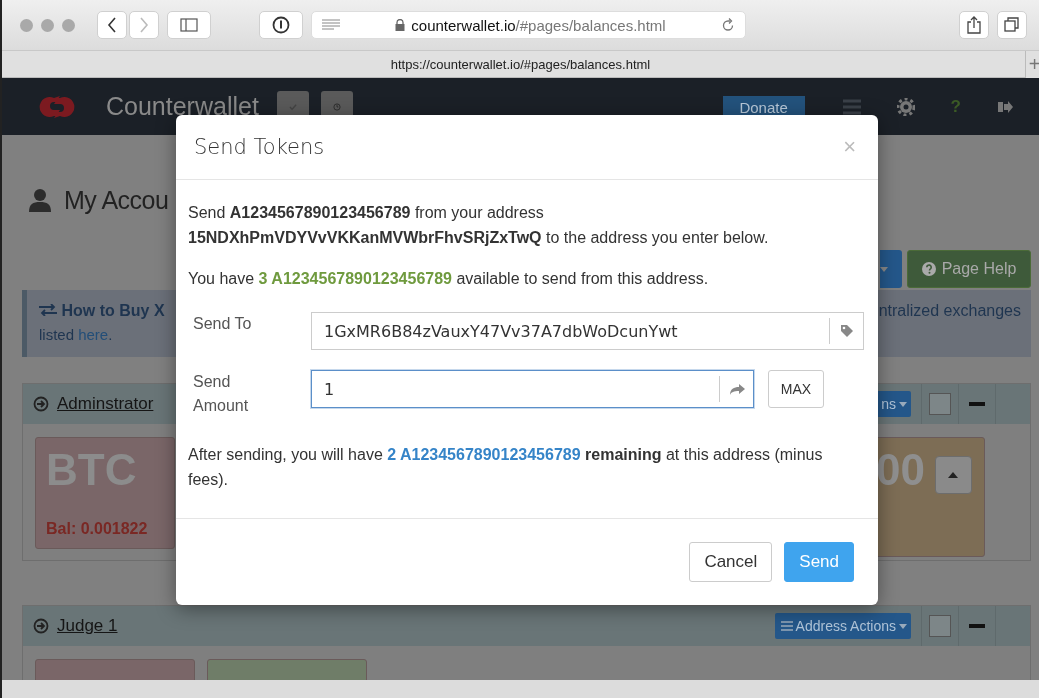 Image resolution: width=1039 pixels, height=698 pixels. What do you see at coordinates (97, 529) in the screenshot?
I see `asset-balance: Bal: 0.001822` at bounding box center [97, 529].